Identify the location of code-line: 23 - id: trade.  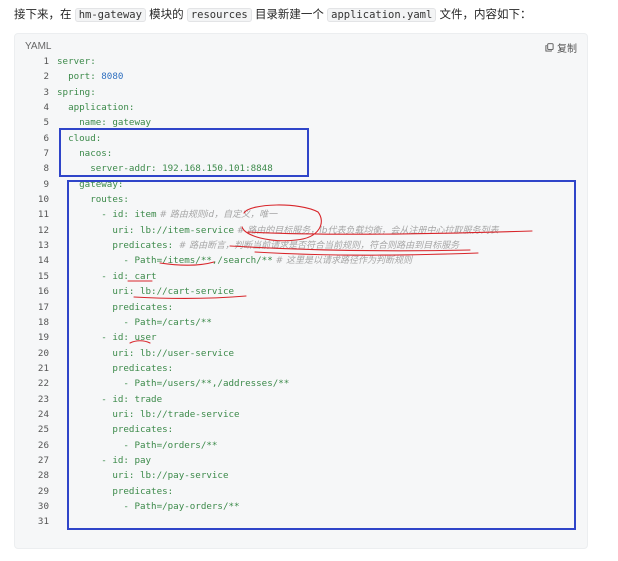
(301, 399).